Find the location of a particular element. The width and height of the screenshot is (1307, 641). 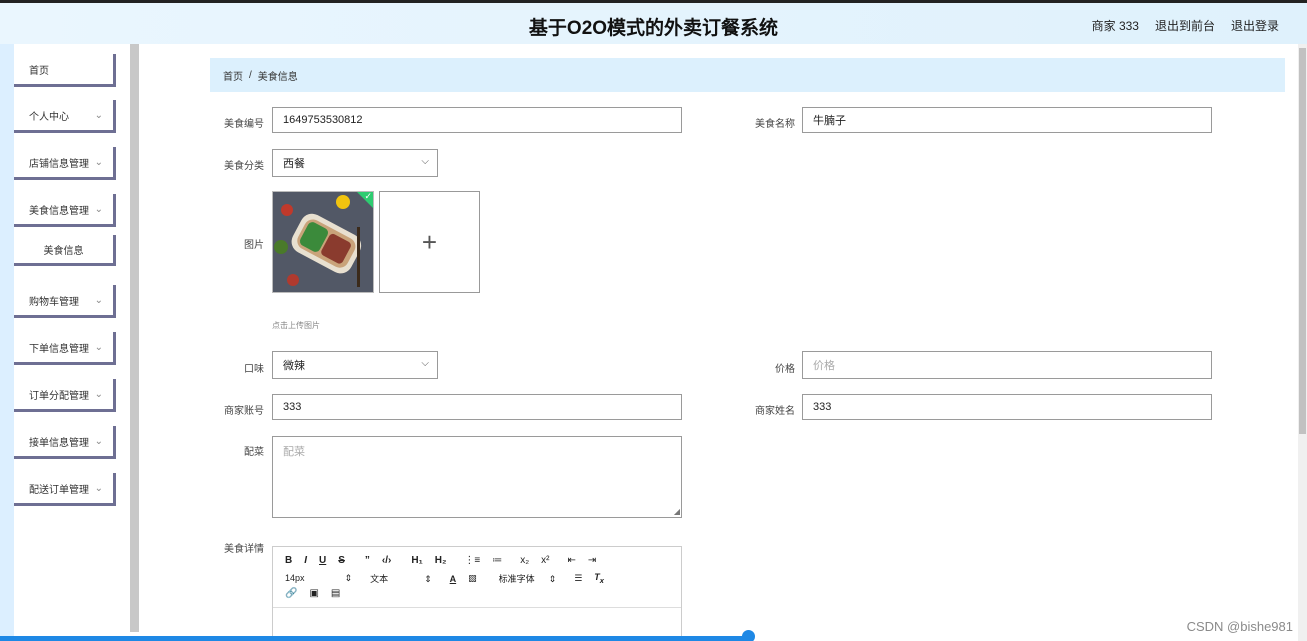

h2-button: H₂ is located at coordinates (441, 560).